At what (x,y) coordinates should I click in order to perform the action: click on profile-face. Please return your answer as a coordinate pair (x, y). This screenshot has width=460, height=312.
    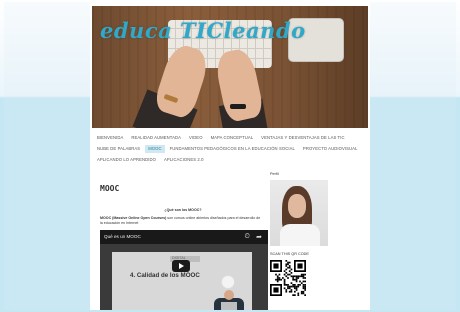
    Looking at the image, I should click on (297, 206).